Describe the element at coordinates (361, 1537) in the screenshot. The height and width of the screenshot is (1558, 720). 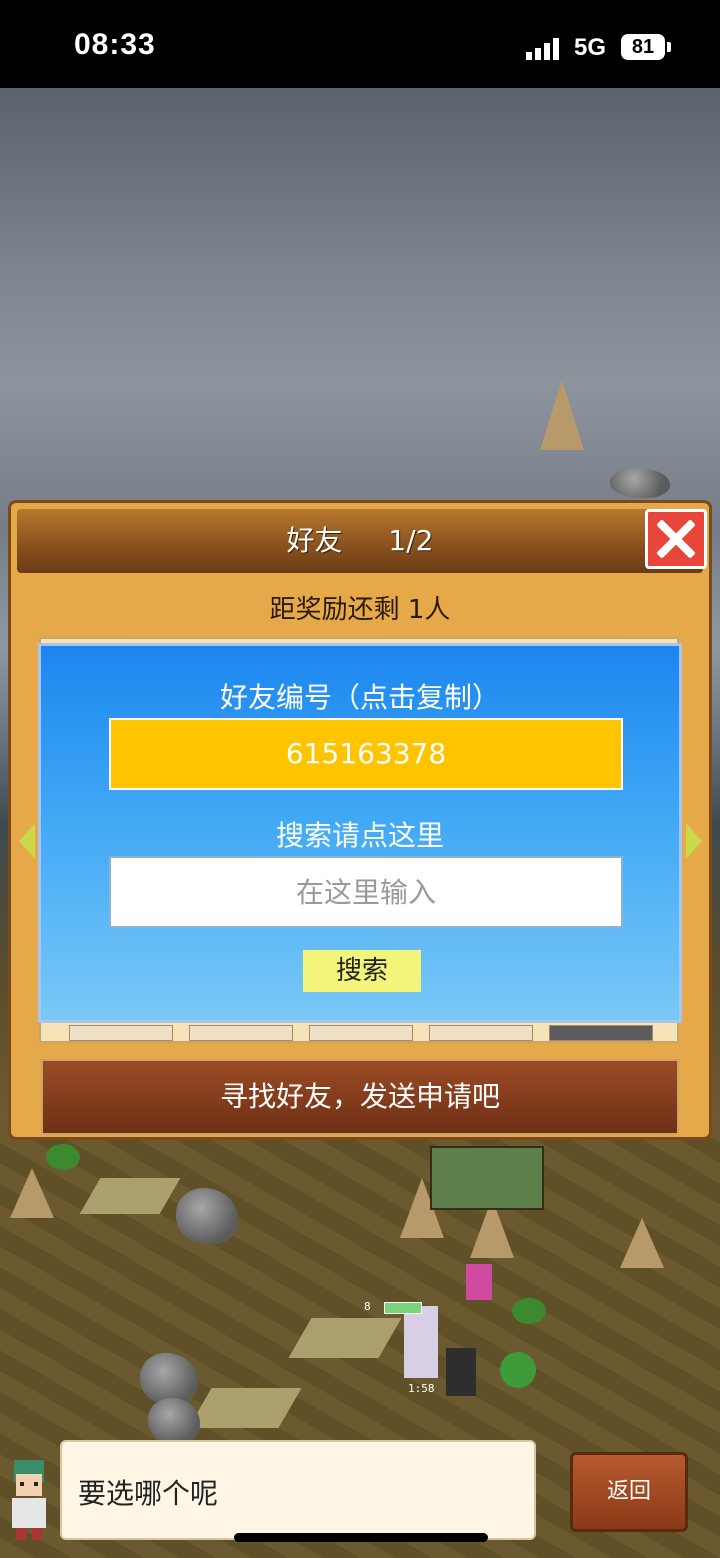
I see `home-indicator` at that location.